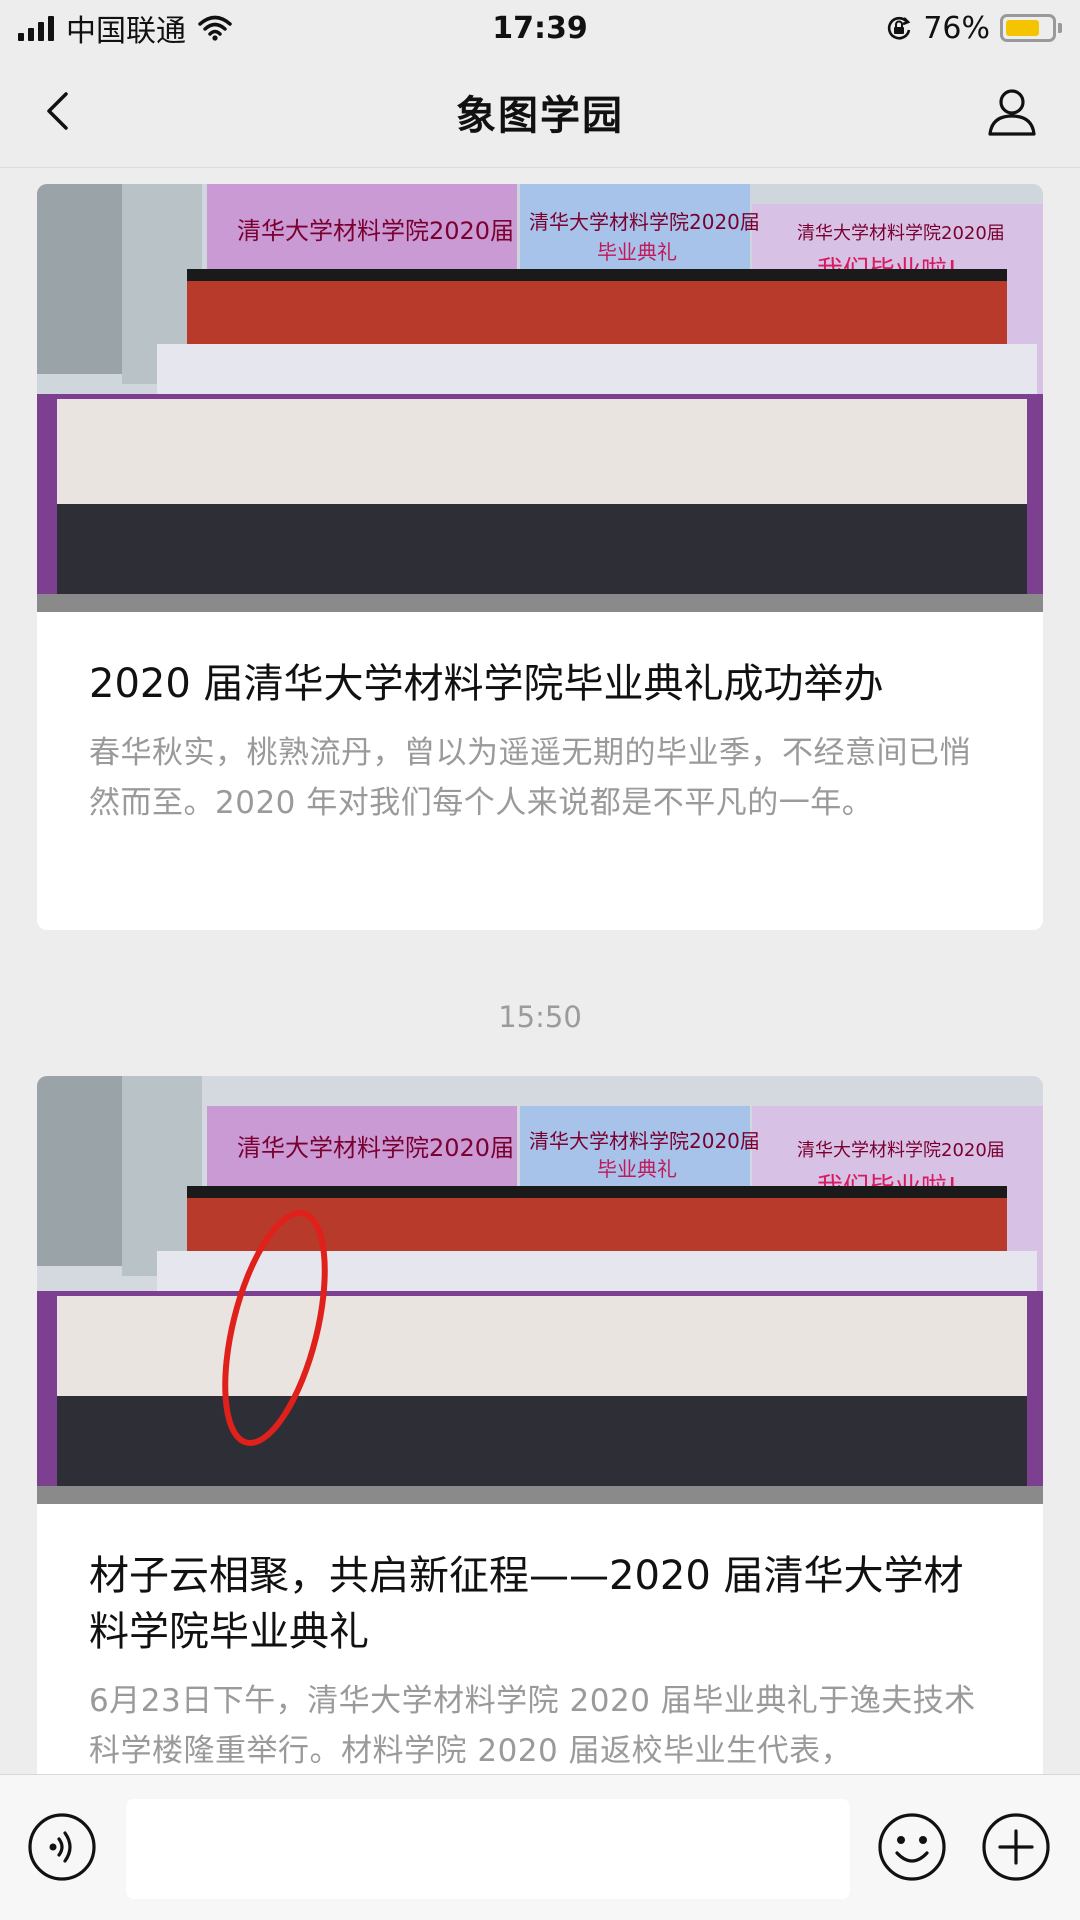 The height and width of the screenshot is (1920, 1080). I want to click on rotation-lock-icon, so click(899, 28).